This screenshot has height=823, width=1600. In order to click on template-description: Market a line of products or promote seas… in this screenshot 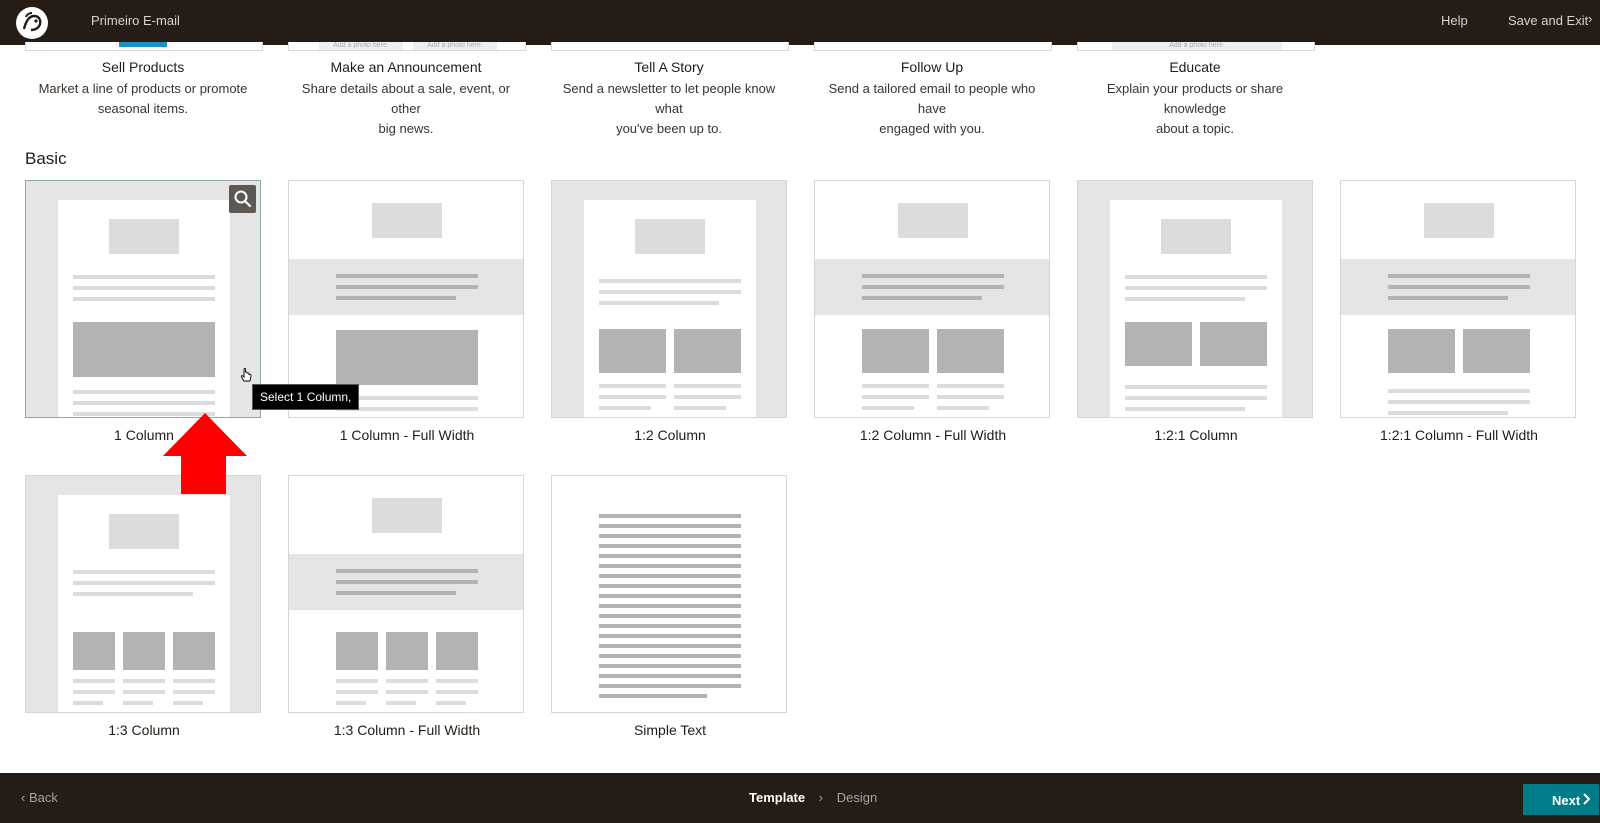, I will do `click(143, 99)`.